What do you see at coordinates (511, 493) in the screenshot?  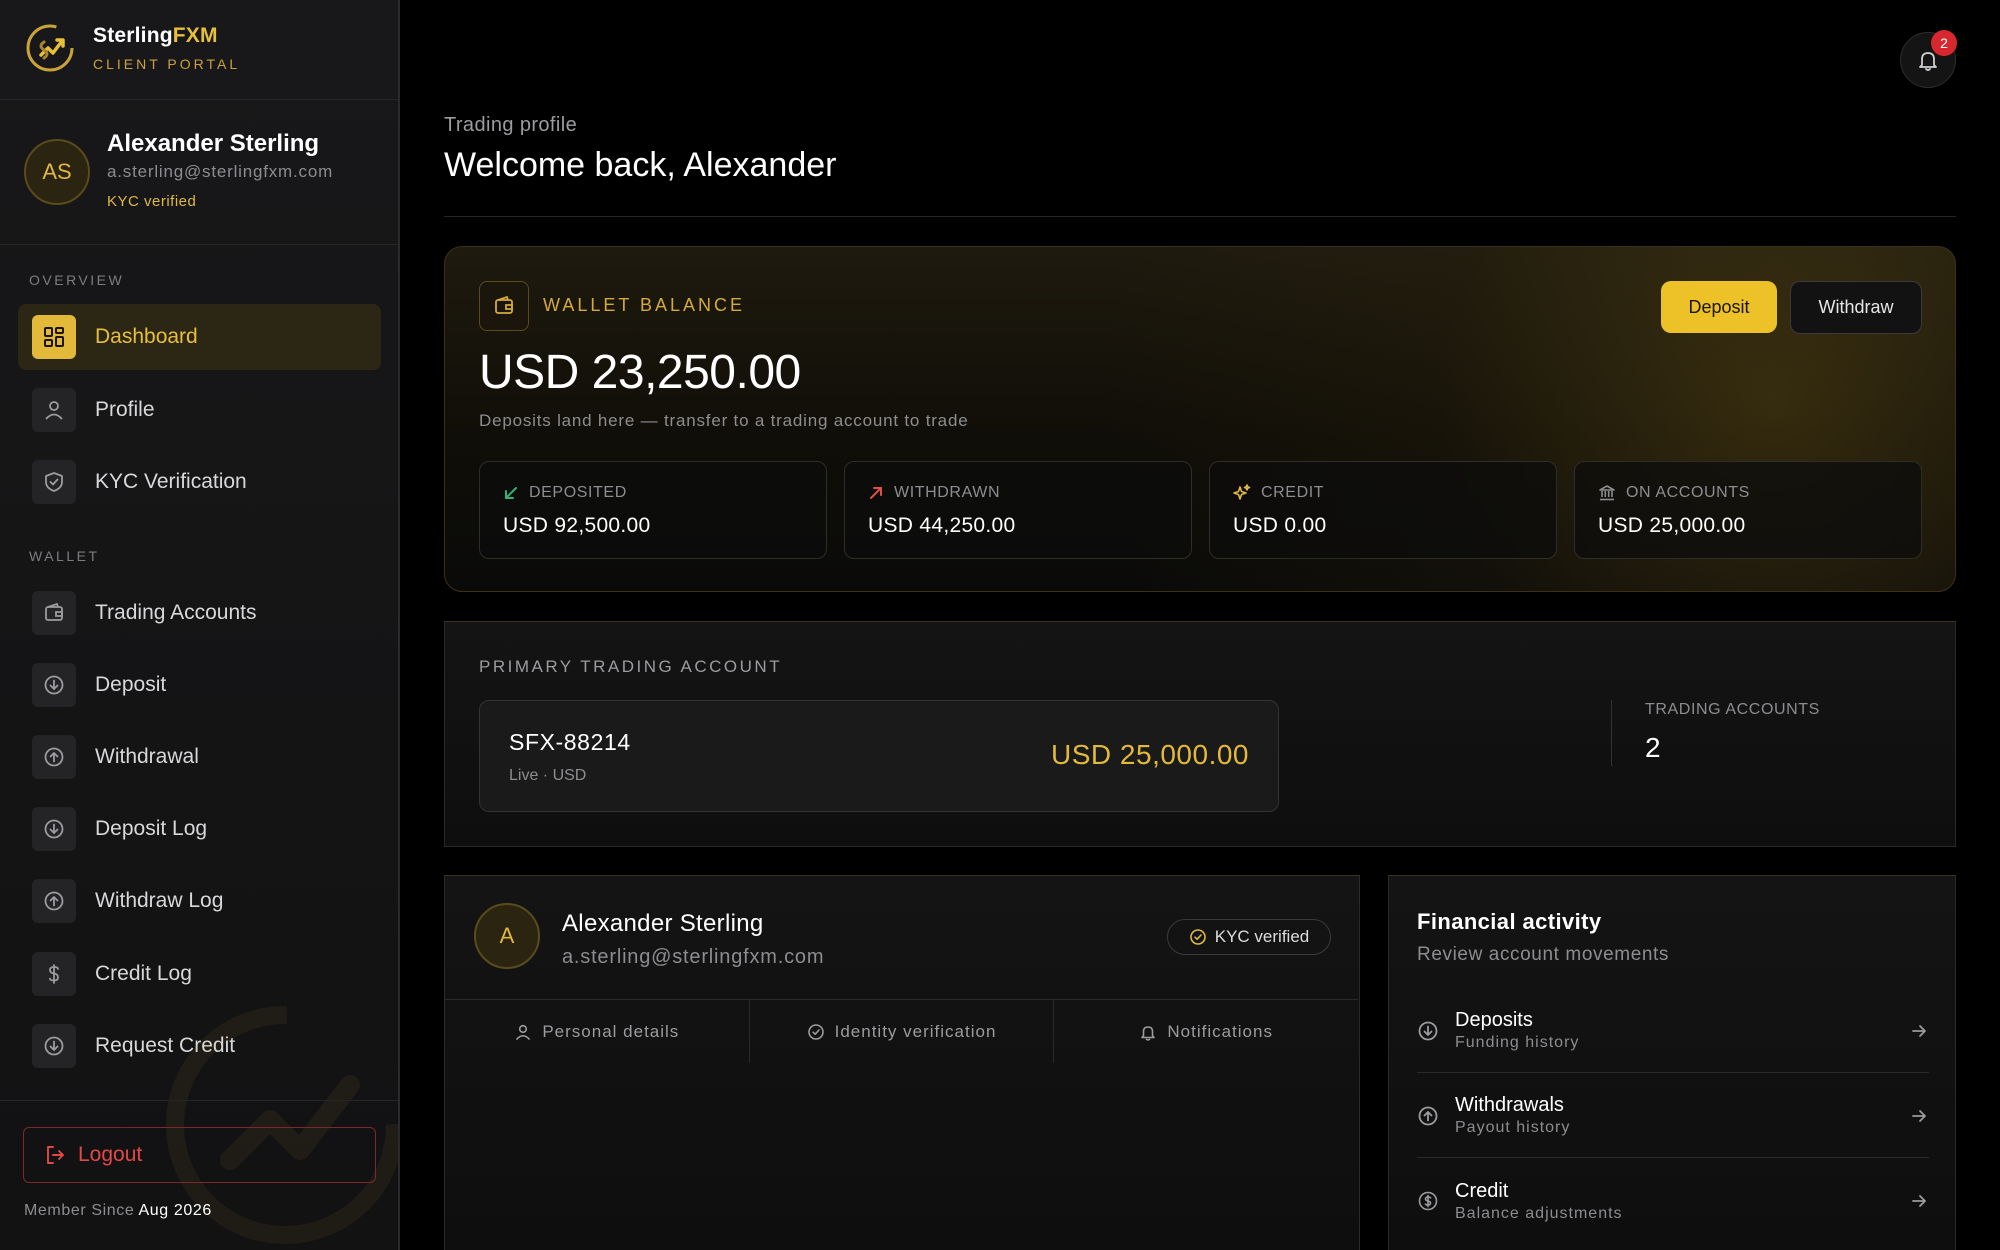 I see `arrow-down-left-icon` at bounding box center [511, 493].